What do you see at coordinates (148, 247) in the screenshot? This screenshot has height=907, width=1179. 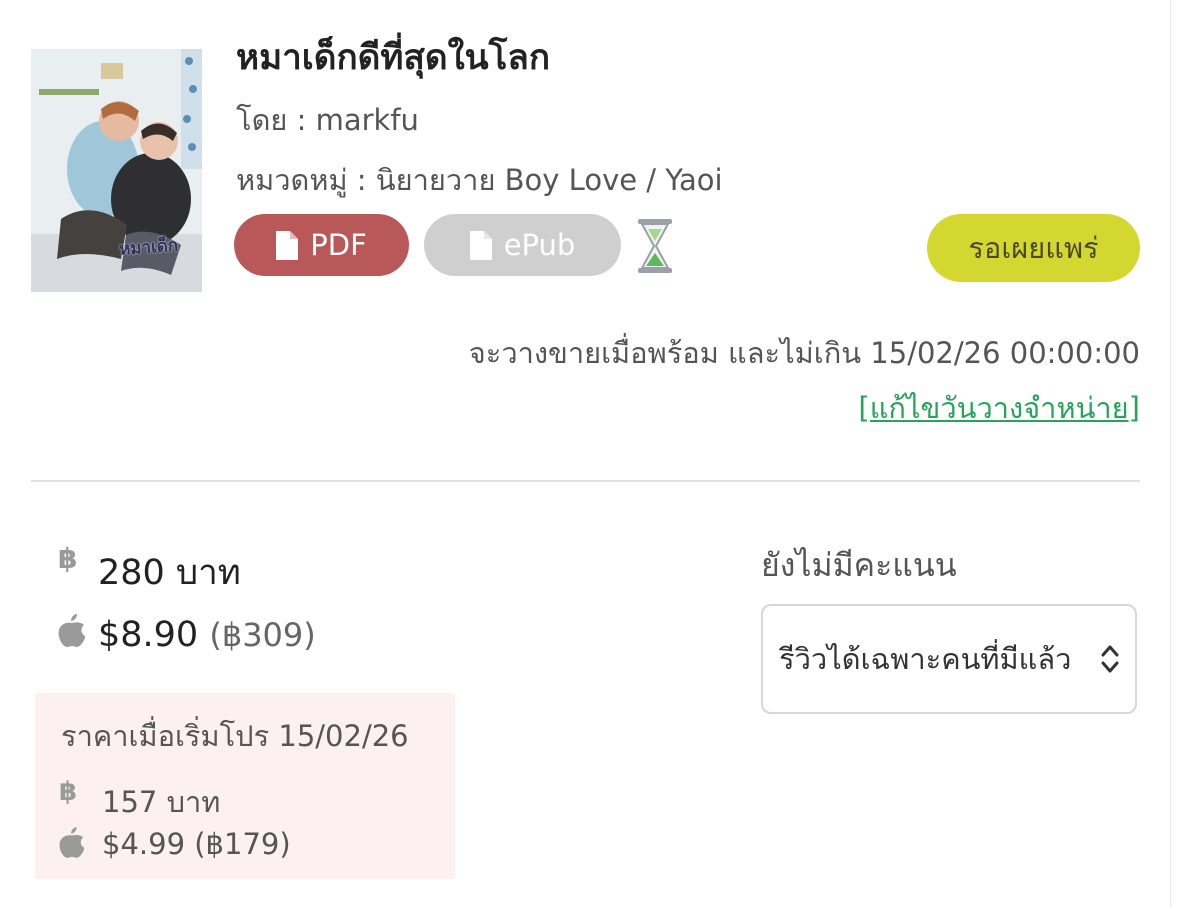 I see `cover-title-text: หมาเด็ก` at bounding box center [148, 247].